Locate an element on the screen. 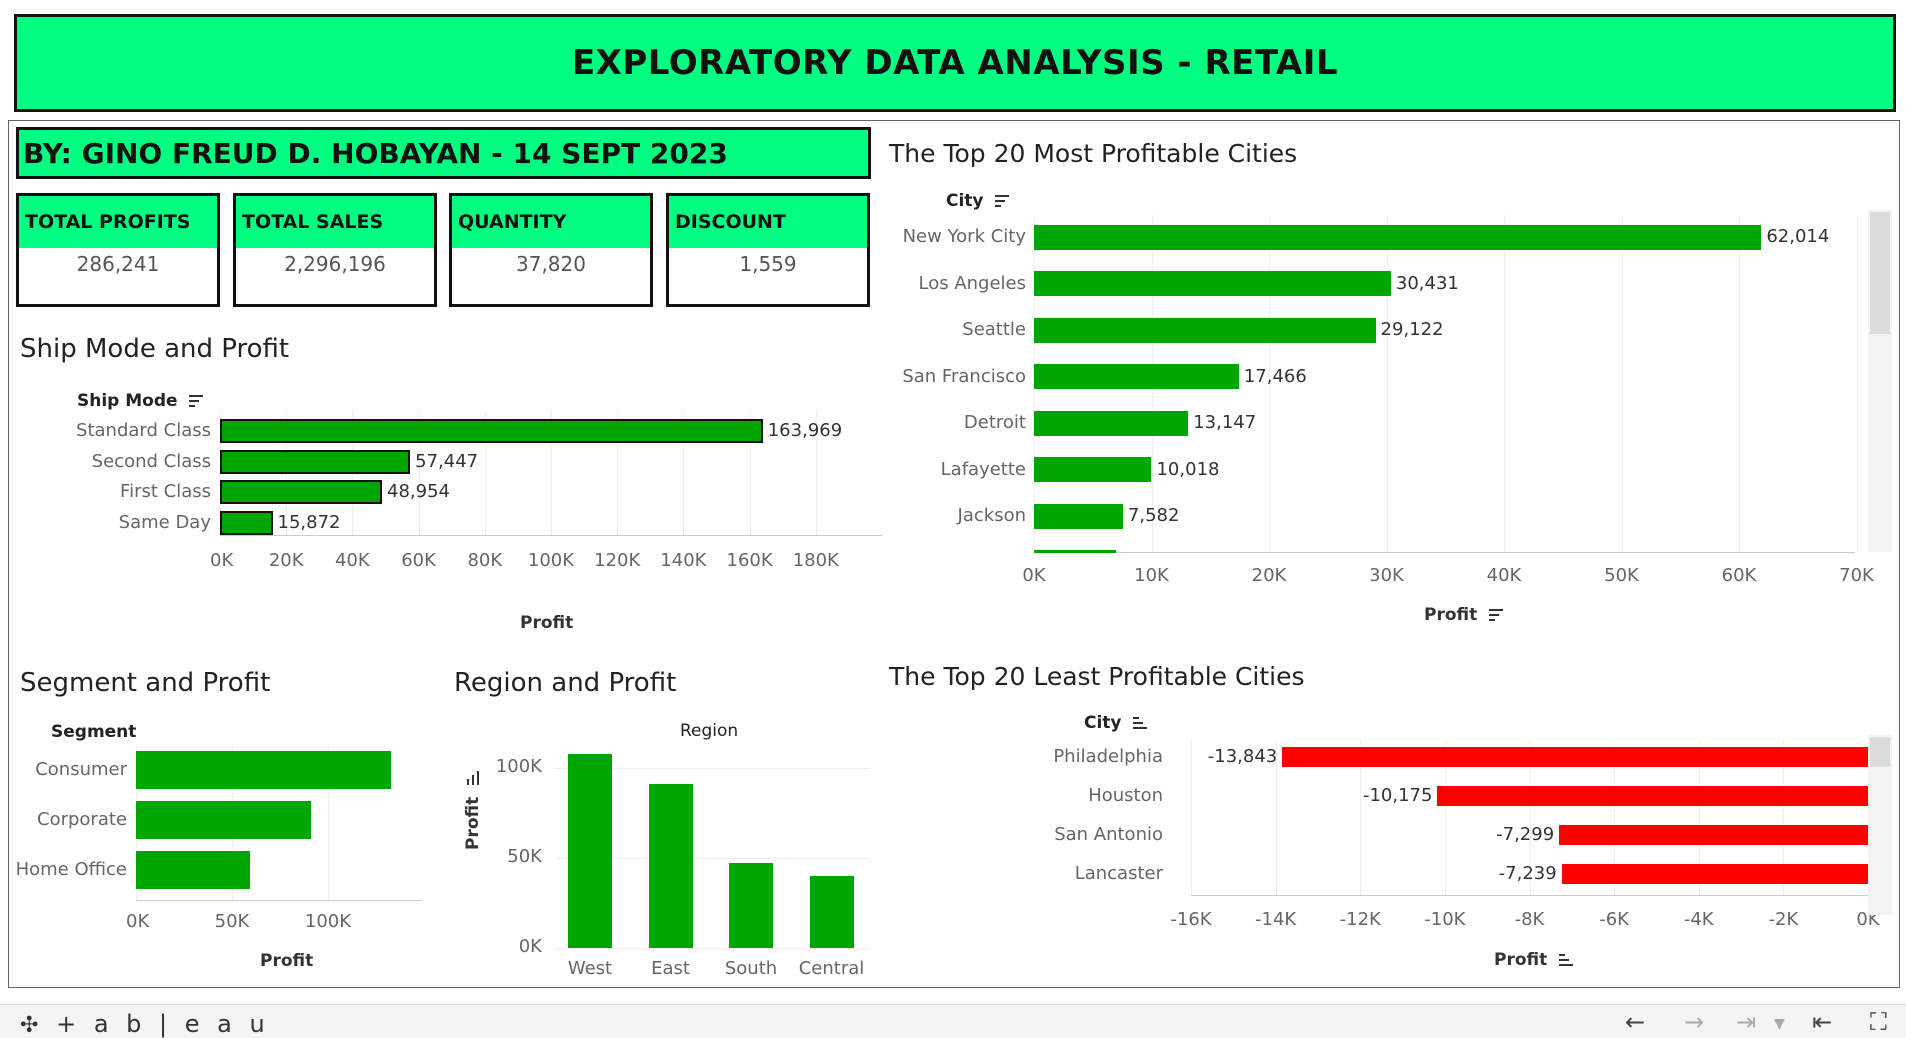 The width and height of the screenshot is (1906, 1038). data-label: 13,147 is located at coordinates (1225, 422).